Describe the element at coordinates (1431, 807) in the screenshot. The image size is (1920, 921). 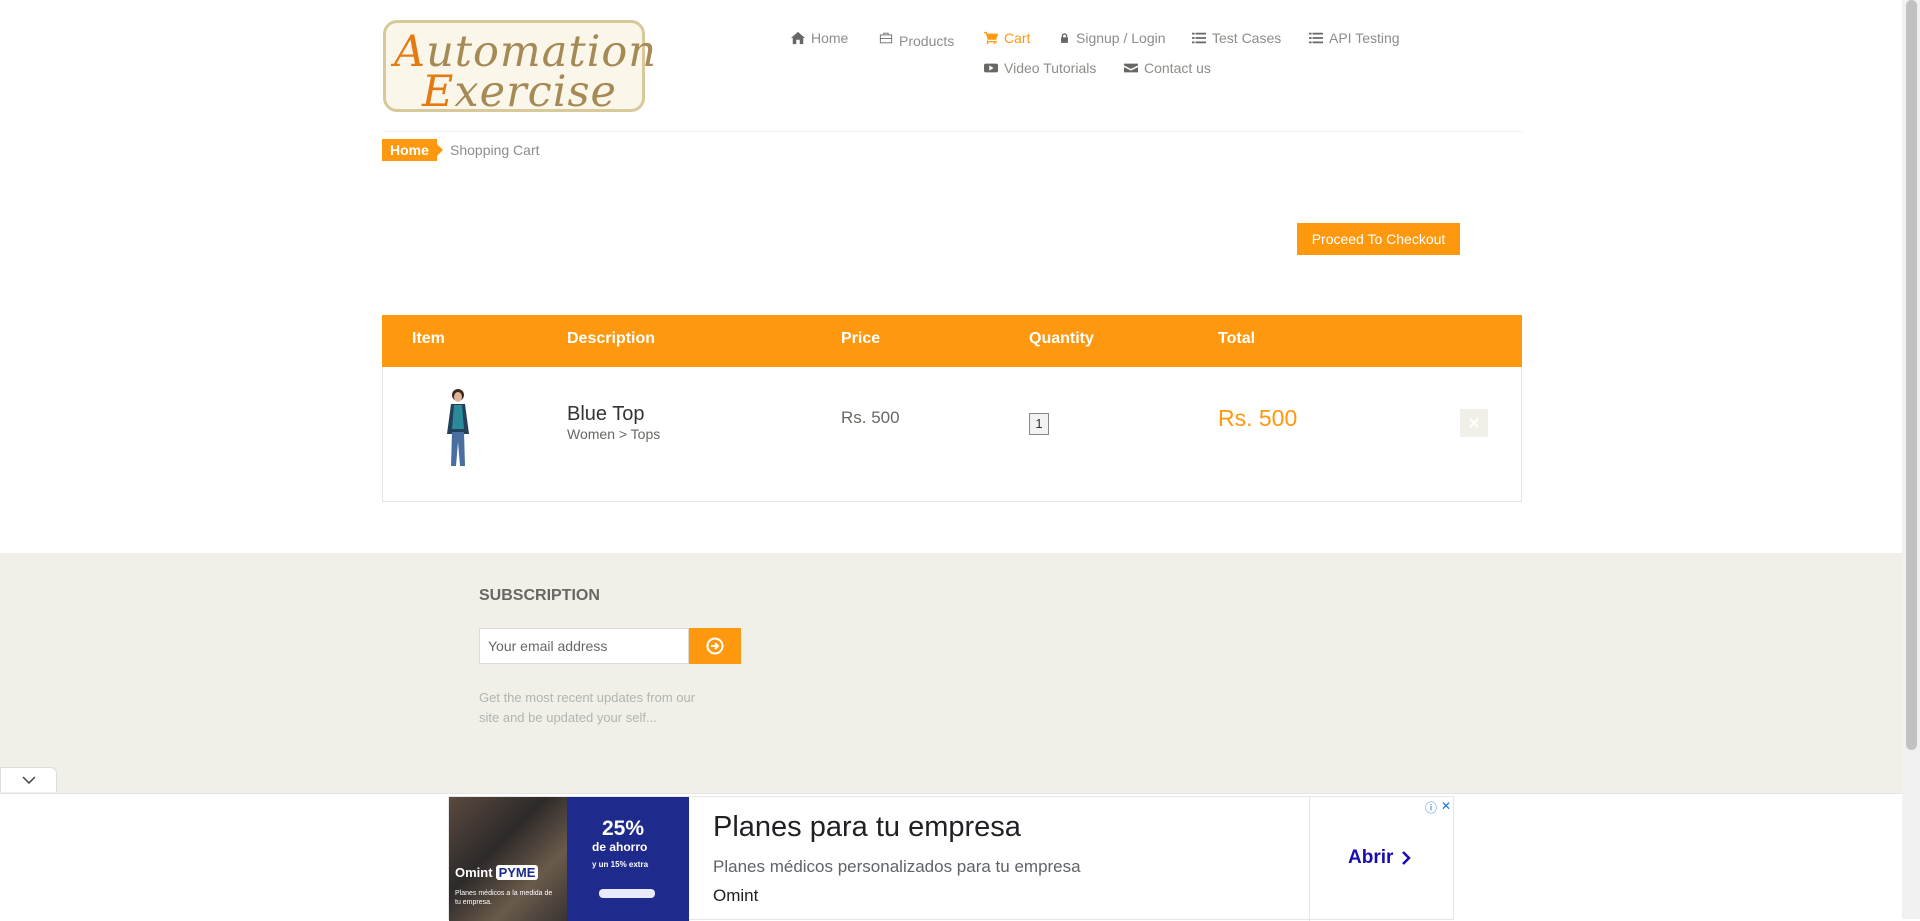
I see `ad-info-icon: ⓘ` at that location.